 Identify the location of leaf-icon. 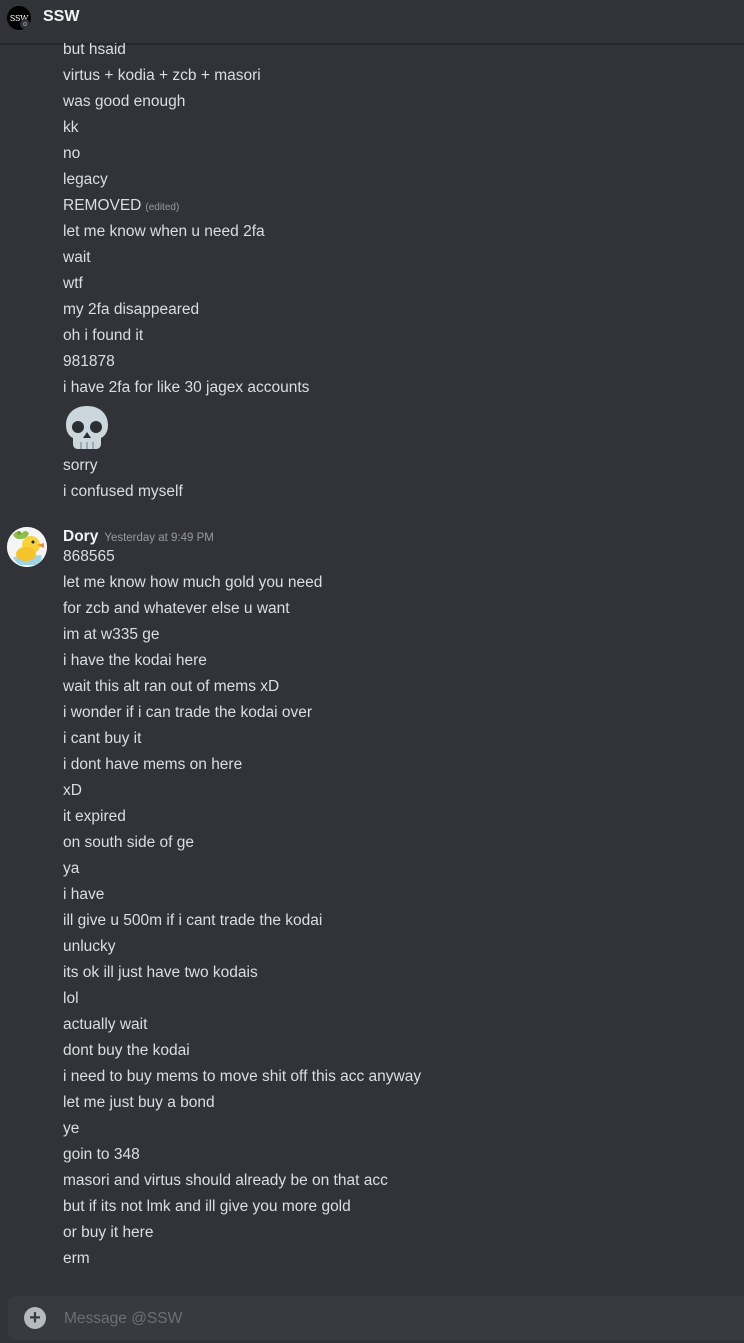
(27, 1294).